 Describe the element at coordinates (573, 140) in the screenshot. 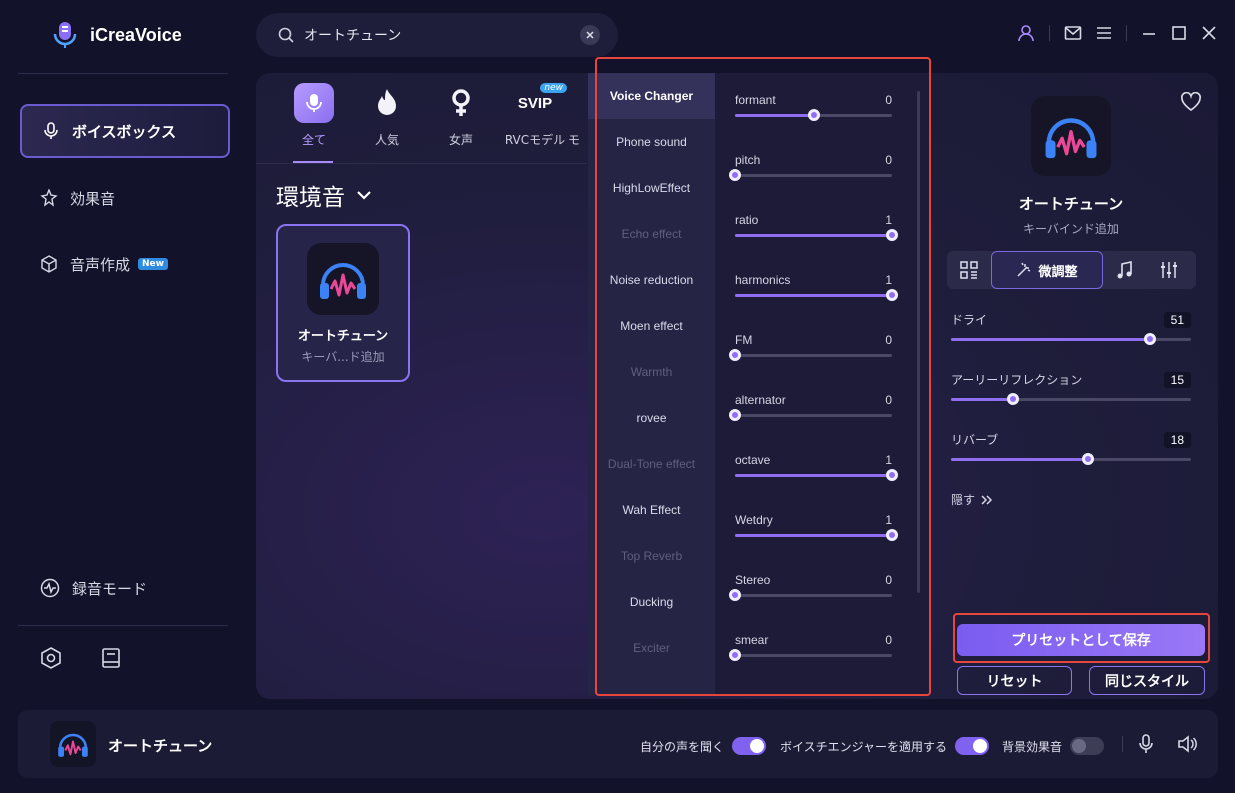

I see `category-label: モ` at that location.